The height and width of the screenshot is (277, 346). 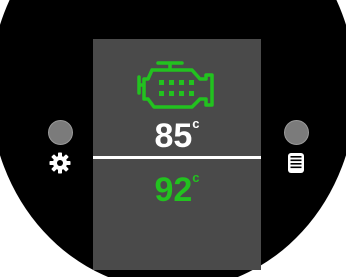 What do you see at coordinates (296, 132) in the screenshot?
I see `right-button` at bounding box center [296, 132].